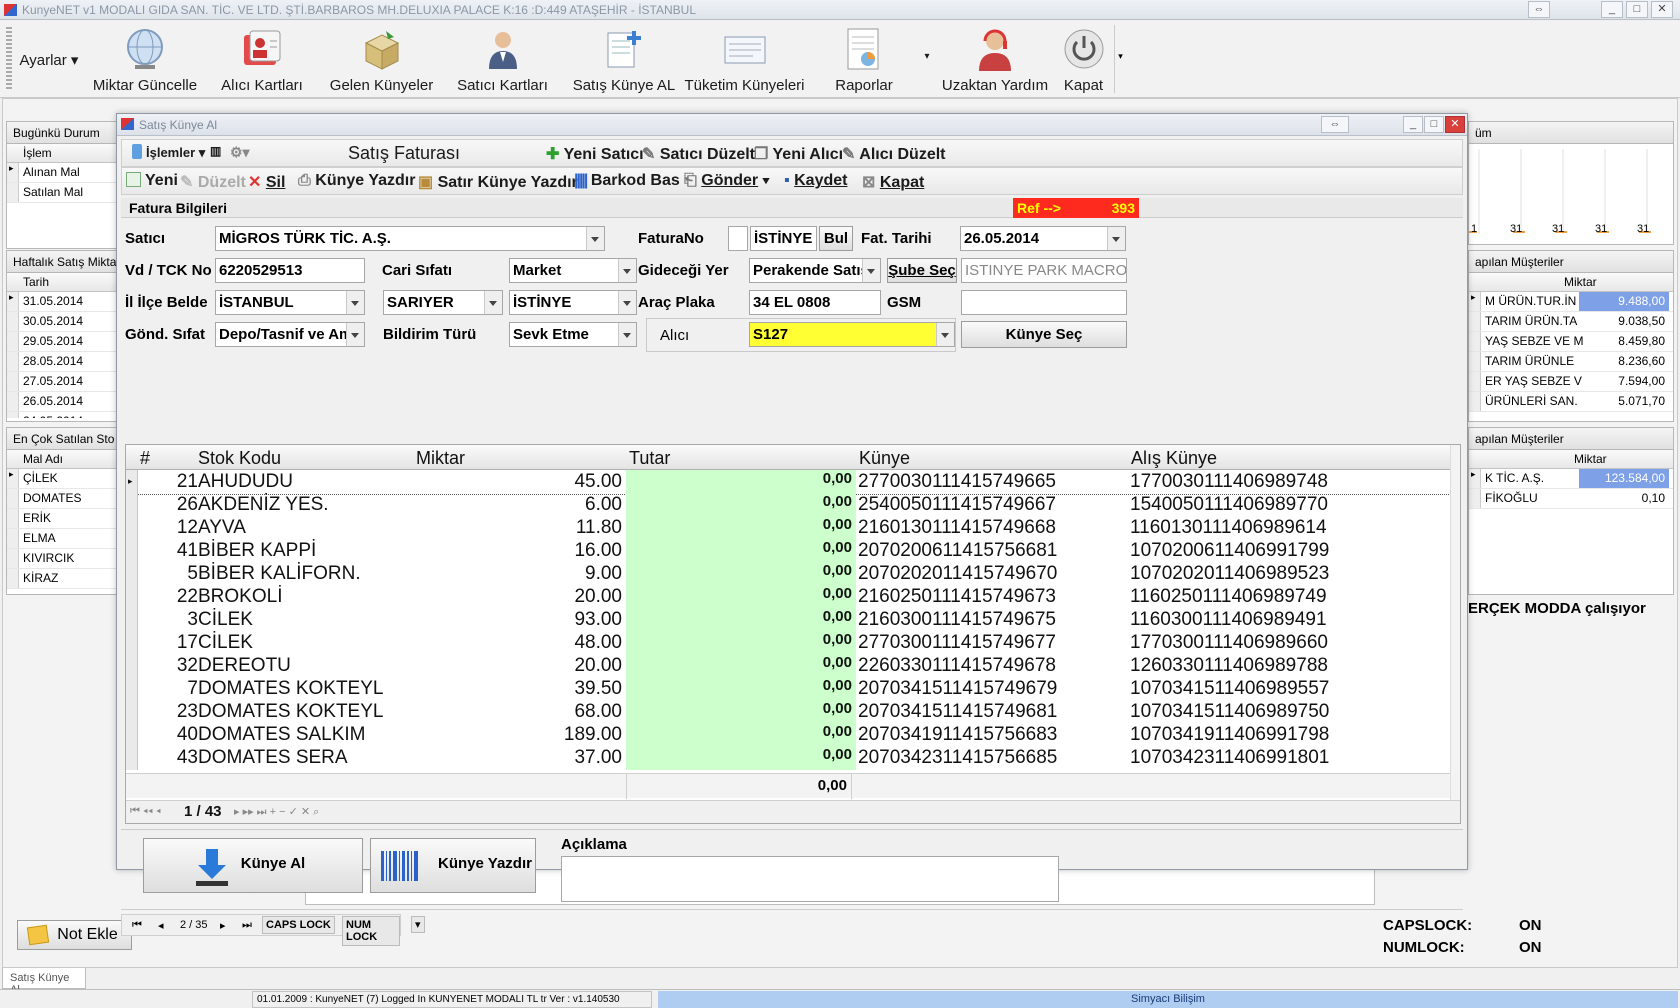 This screenshot has height=1008, width=1680. Describe the element at coordinates (894, 154) in the screenshot. I see `edit-buyer-button: ✎ Alıcı Düzelt` at that location.